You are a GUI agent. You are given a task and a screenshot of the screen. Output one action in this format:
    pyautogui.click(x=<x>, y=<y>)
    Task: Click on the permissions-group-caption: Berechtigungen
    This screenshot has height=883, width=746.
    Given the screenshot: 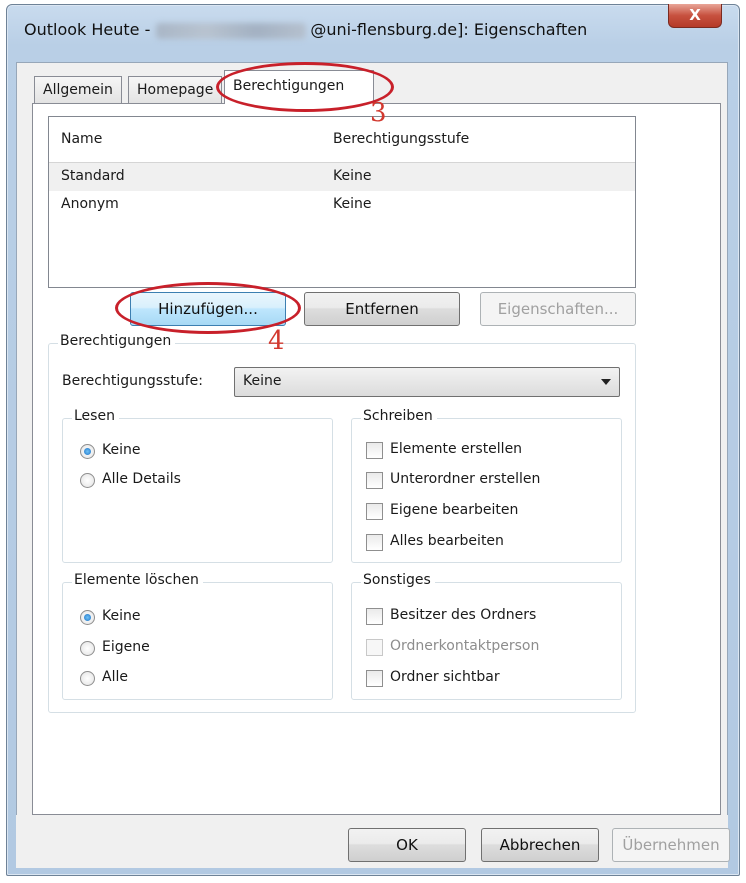 What is the action you would take?
    pyautogui.click(x=117, y=341)
    